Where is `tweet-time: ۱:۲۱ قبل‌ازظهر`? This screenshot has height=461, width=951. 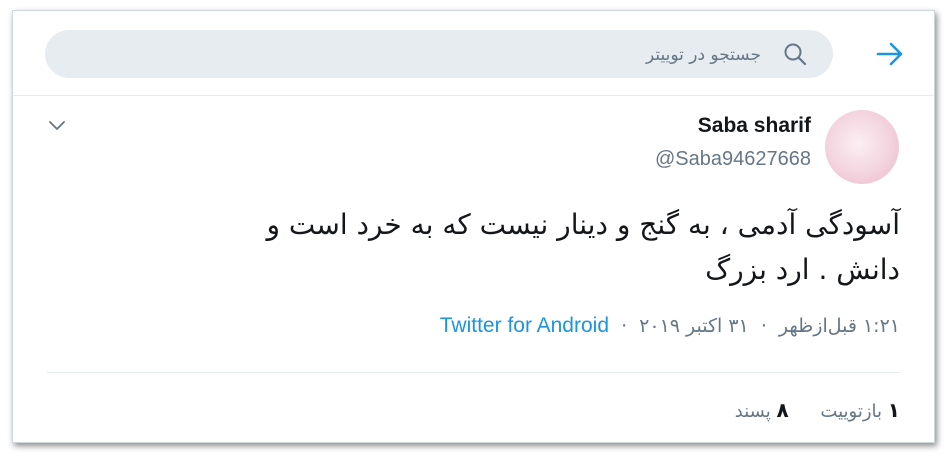
tweet-time: ۱:۲۱ قبل‌ازظهر is located at coordinates (839, 326).